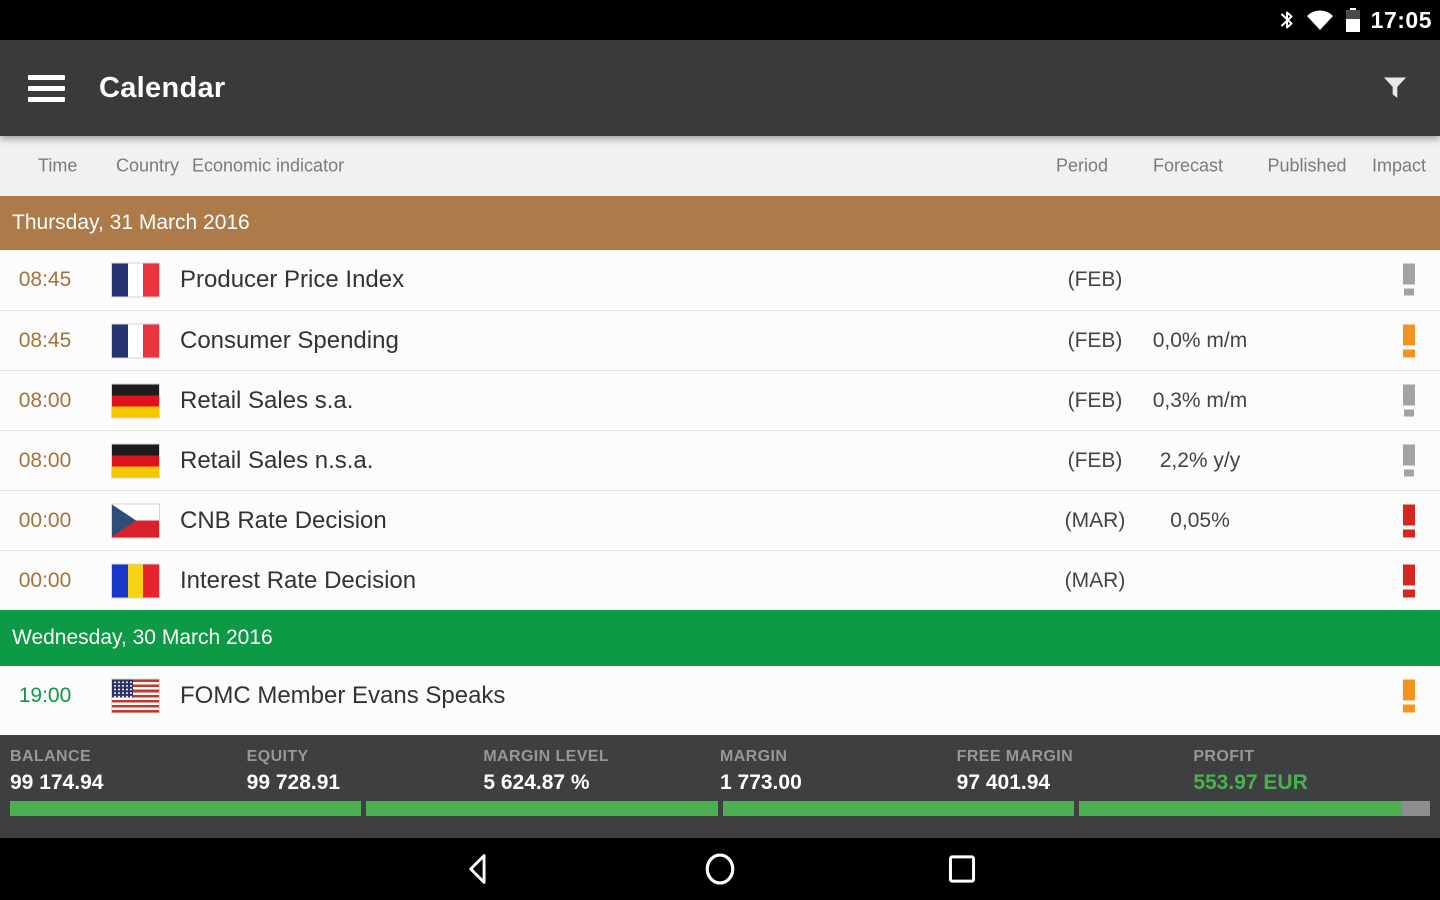 This screenshot has width=1440, height=900. Describe the element at coordinates (1401, 19) in the screenshot. I see `status-time: 17:05` at that location.